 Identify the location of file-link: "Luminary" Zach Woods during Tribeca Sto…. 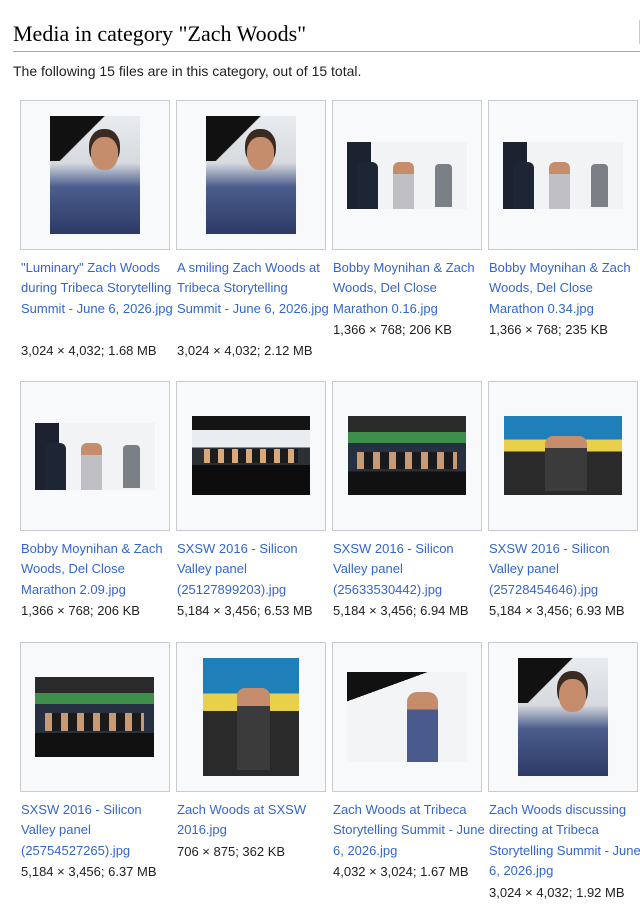
(99, 288).